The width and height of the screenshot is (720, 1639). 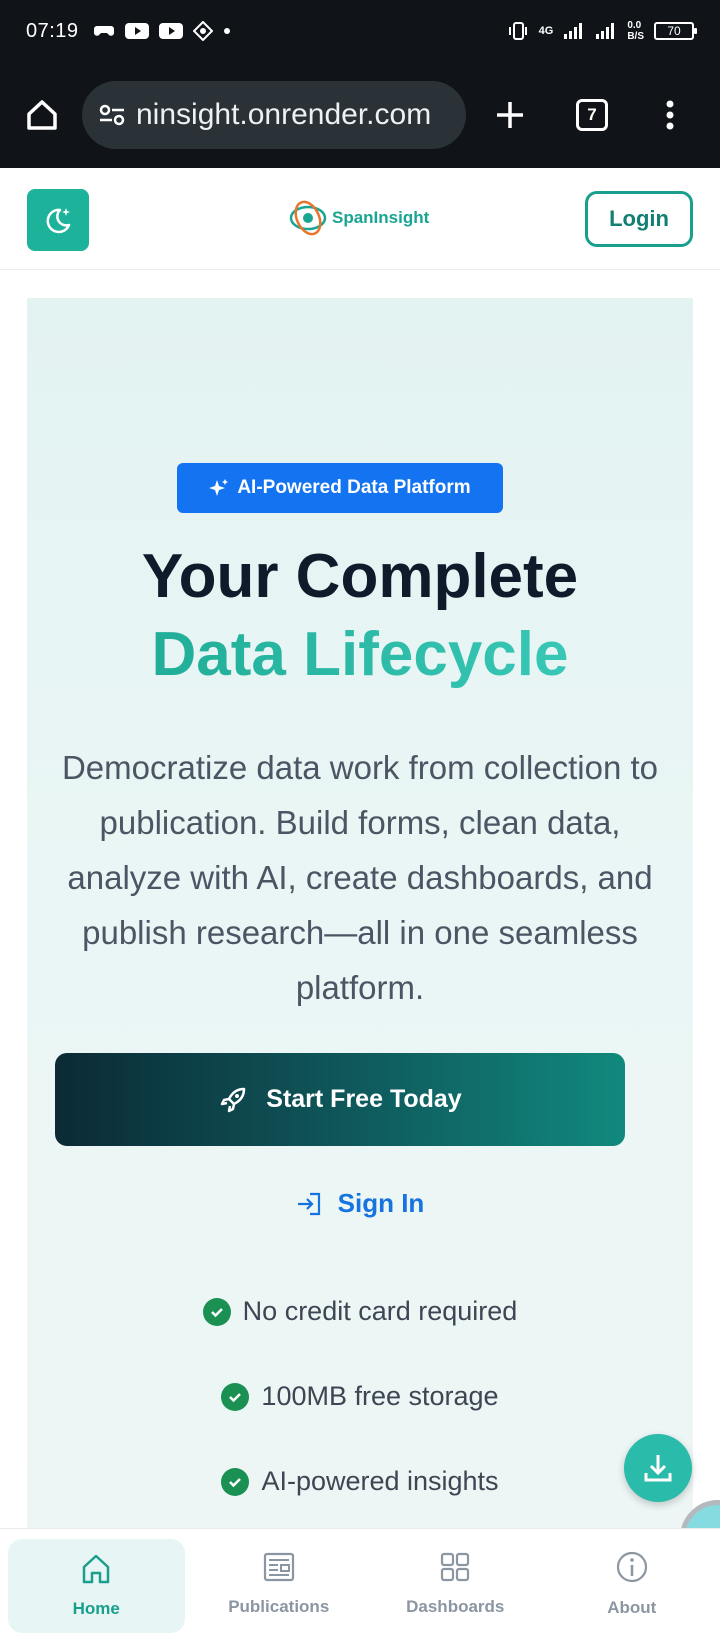 I want to click on feature-text: No credit card required, so click(x=380, y=1311).